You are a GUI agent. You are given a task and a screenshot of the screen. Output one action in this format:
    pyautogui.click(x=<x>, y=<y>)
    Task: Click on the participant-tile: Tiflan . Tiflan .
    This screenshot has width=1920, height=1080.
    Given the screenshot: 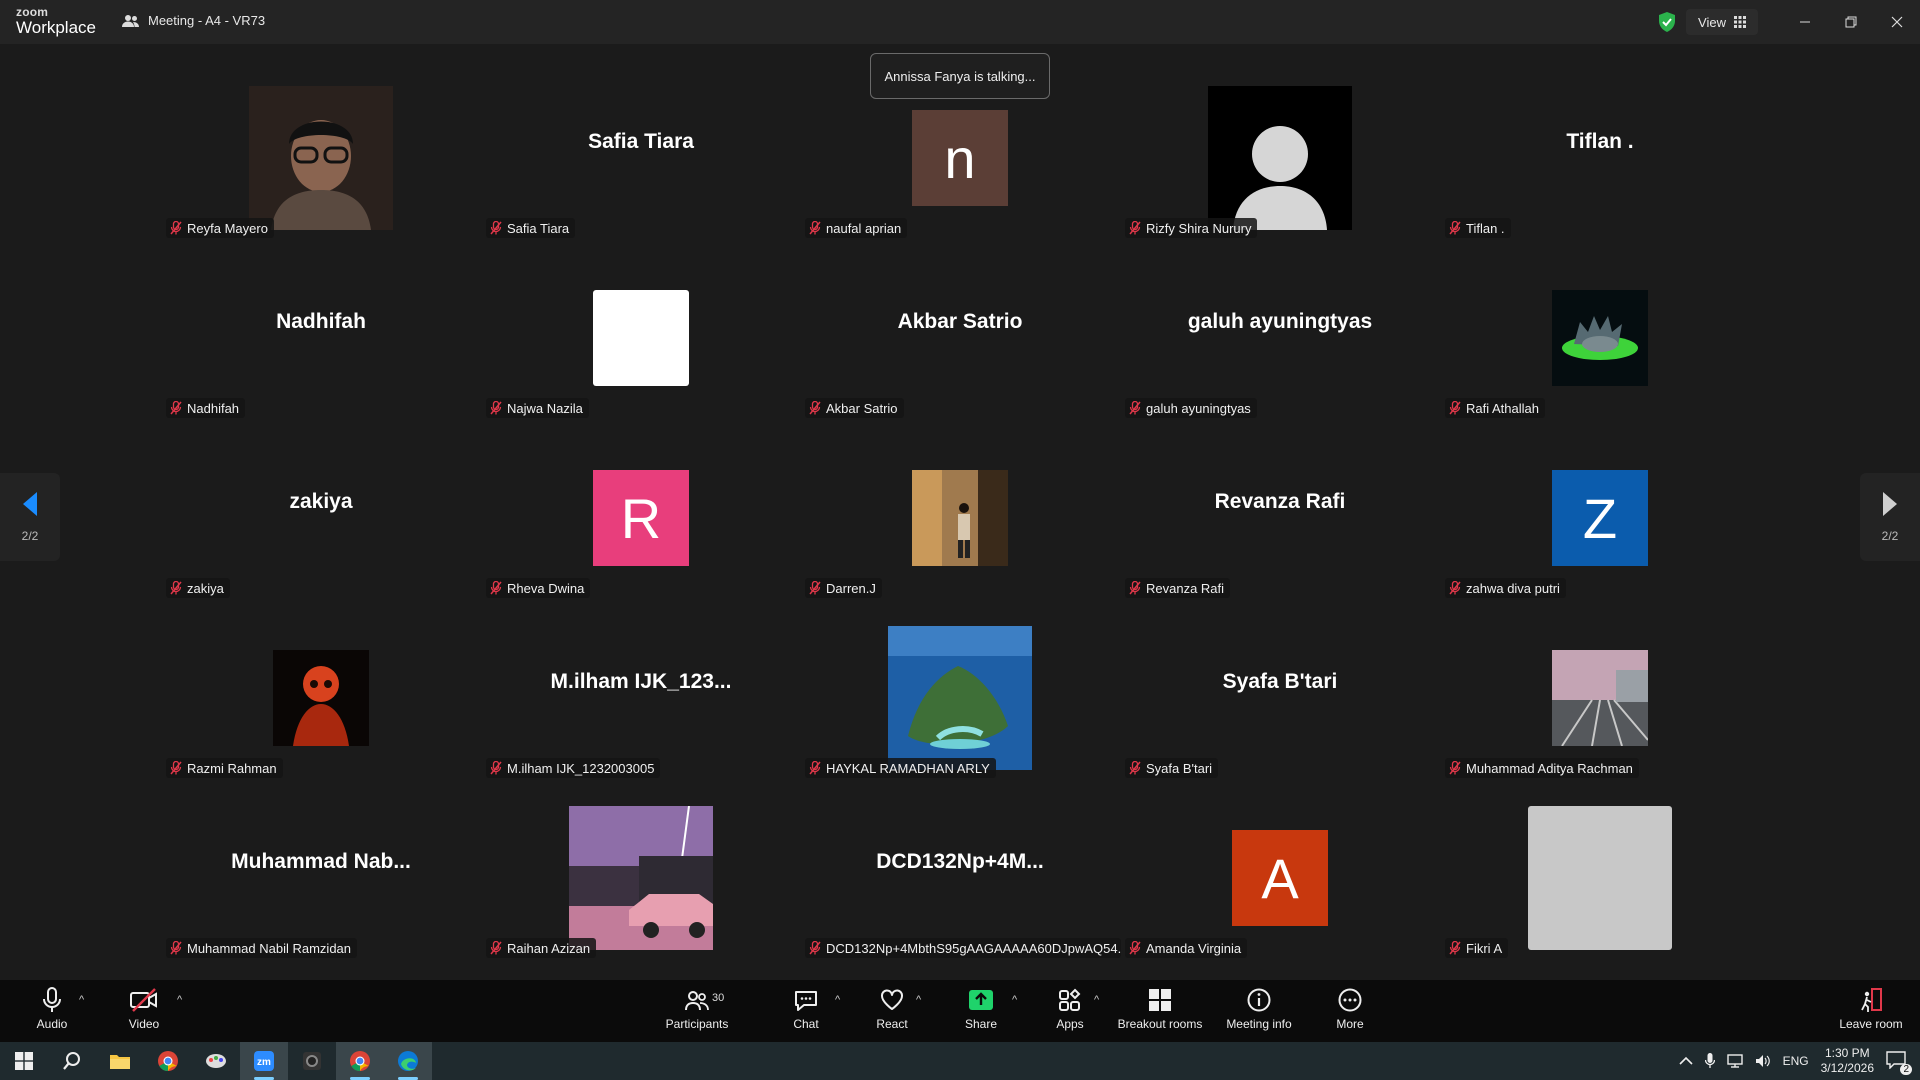 What is the action you would take?
    pyautogui.click(x=1600, y=158)
    